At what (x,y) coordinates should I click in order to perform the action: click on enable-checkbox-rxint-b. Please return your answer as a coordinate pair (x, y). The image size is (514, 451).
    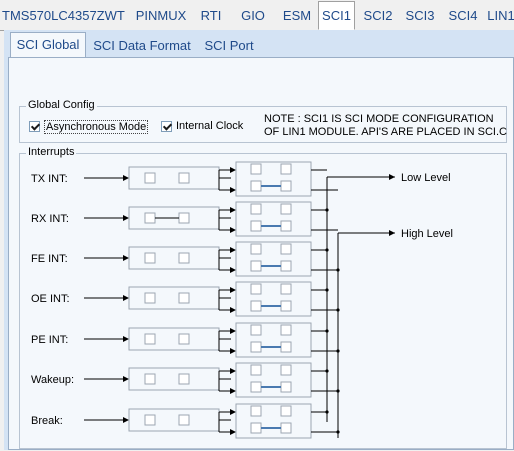
    Looking at the image, I should click on (184, 218).